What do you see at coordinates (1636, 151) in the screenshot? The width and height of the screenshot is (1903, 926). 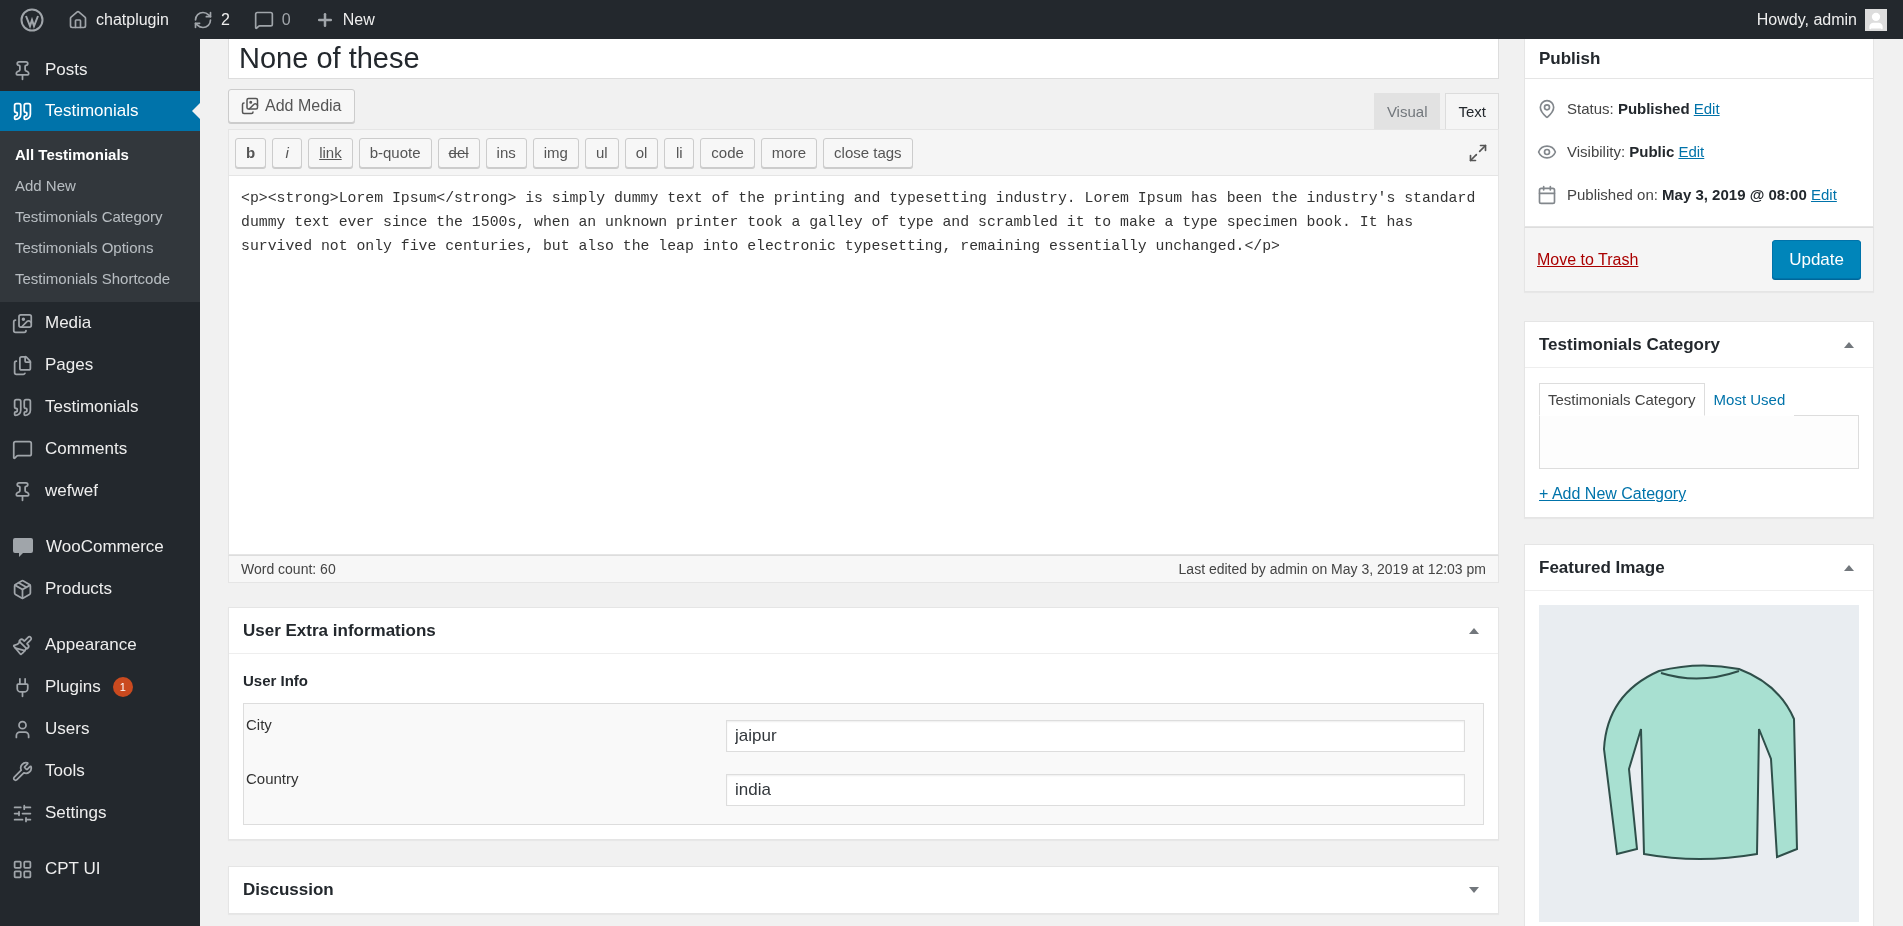 I see `publish-setting: Visibility: Public Edit` at bounding box center [1636, 151].